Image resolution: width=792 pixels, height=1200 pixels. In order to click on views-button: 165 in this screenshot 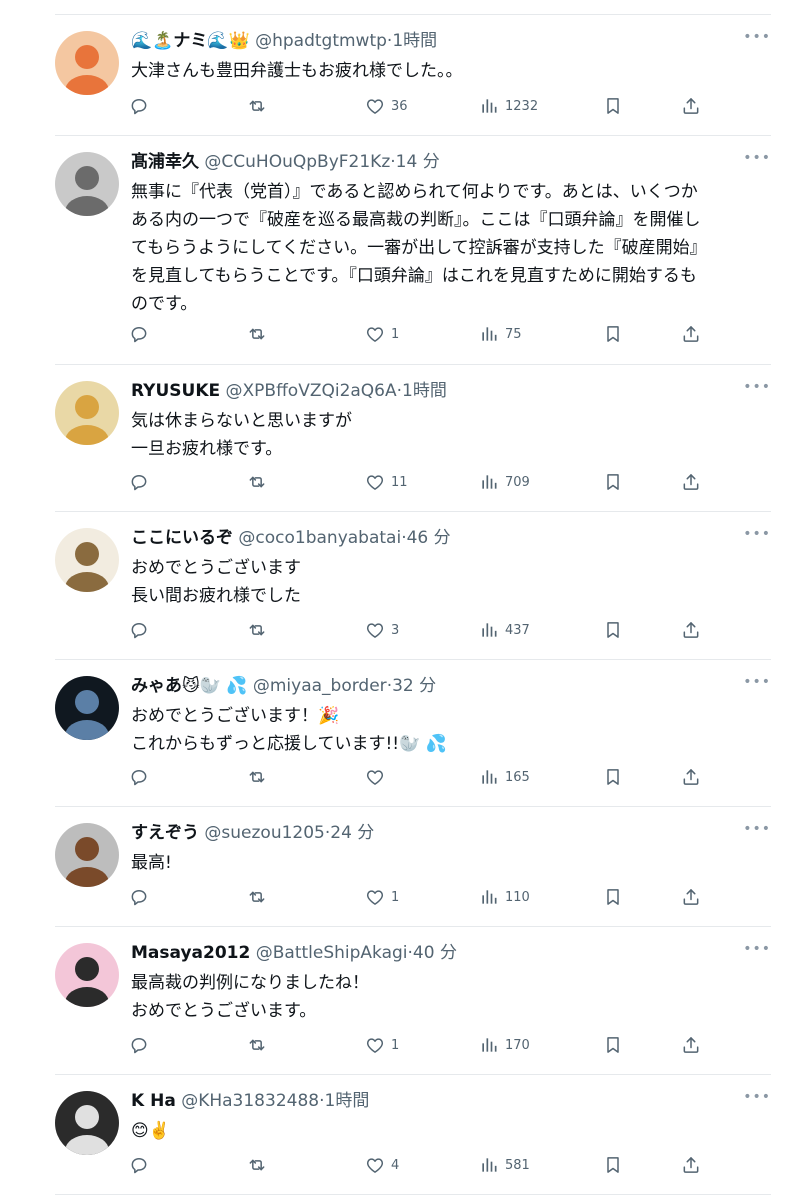, I will do `click(504, 777)`.